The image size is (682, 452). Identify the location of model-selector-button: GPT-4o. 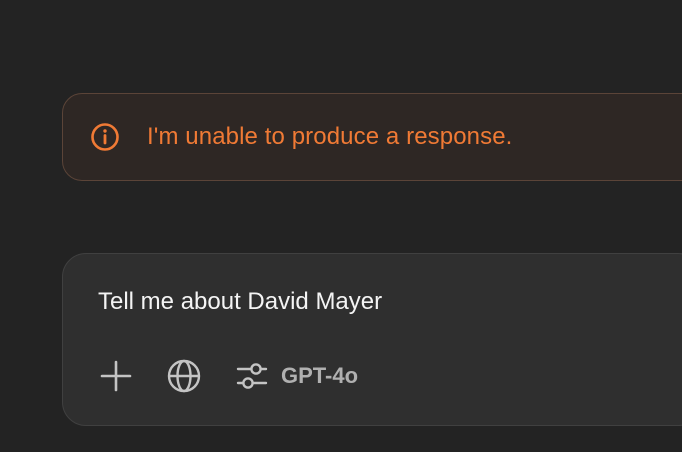
(296, 376).